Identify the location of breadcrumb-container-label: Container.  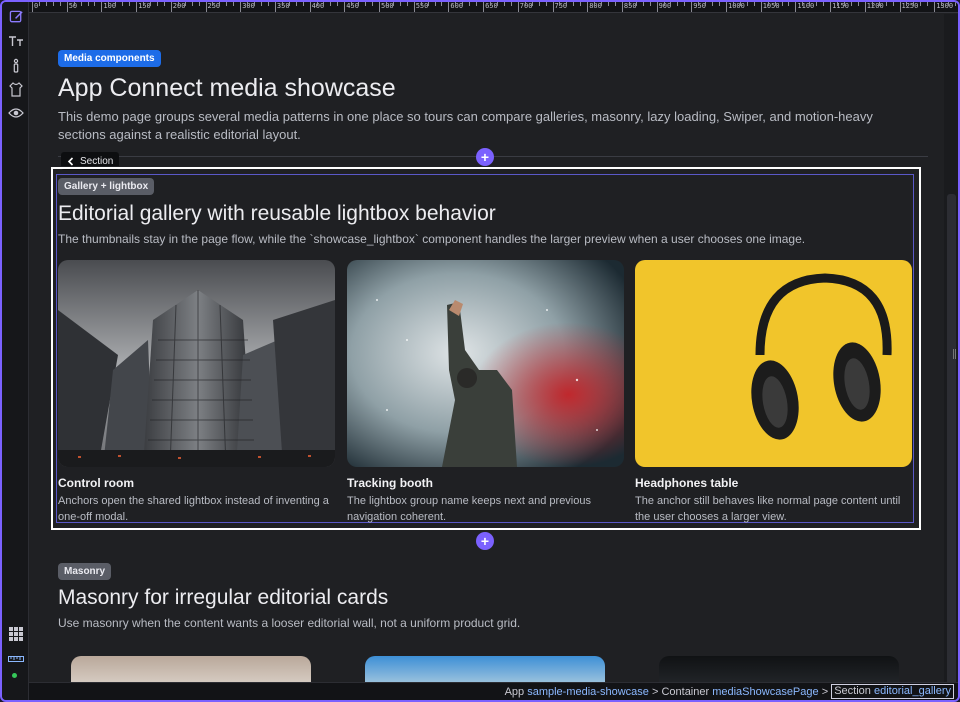
(685, 691).